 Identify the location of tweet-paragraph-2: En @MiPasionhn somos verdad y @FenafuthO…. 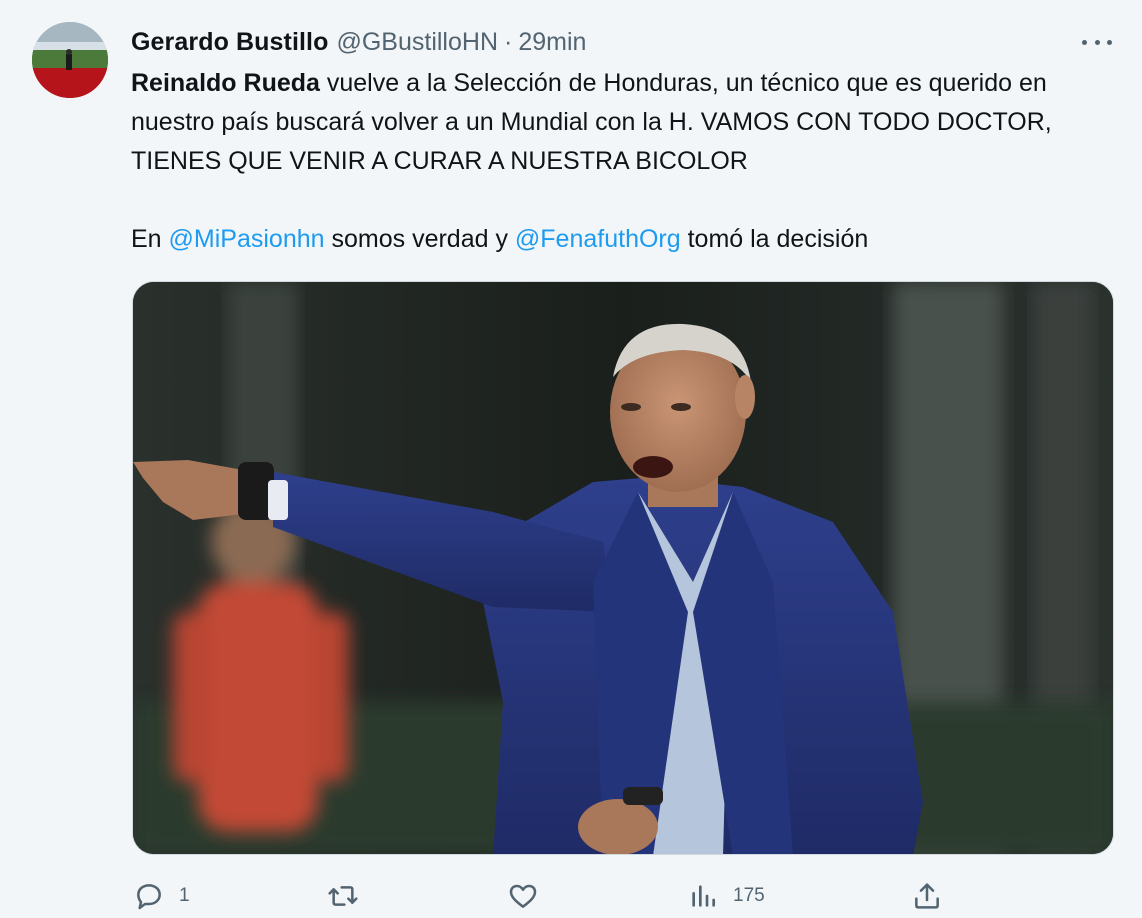
(611, 239).